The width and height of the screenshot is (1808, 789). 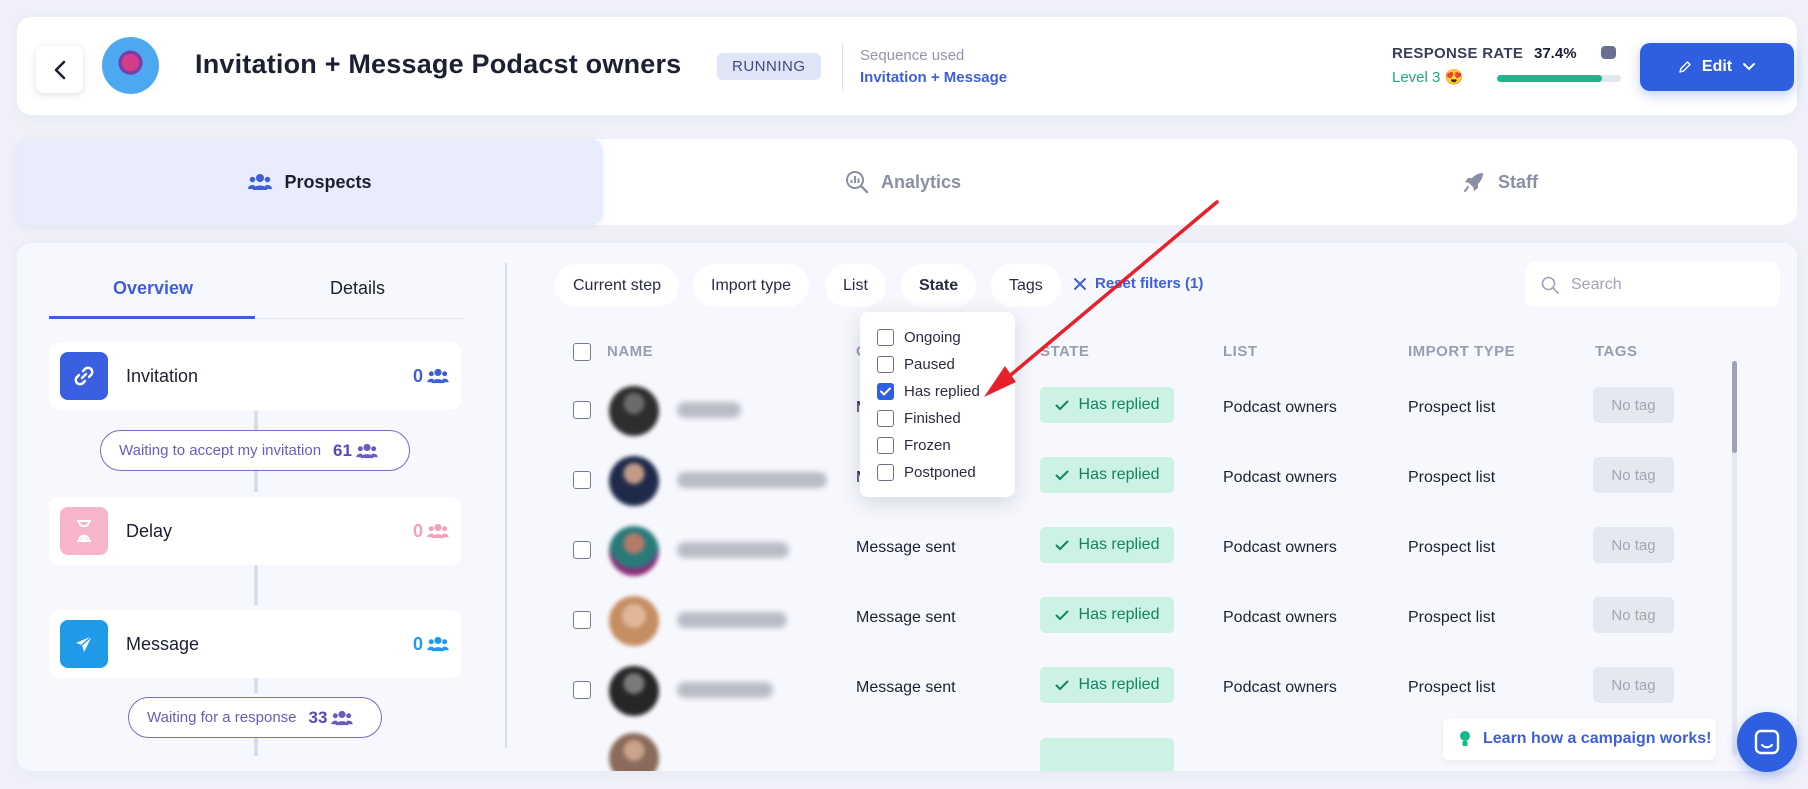 I want to click on lightbulb-icon, so click(x=1465, y=738).